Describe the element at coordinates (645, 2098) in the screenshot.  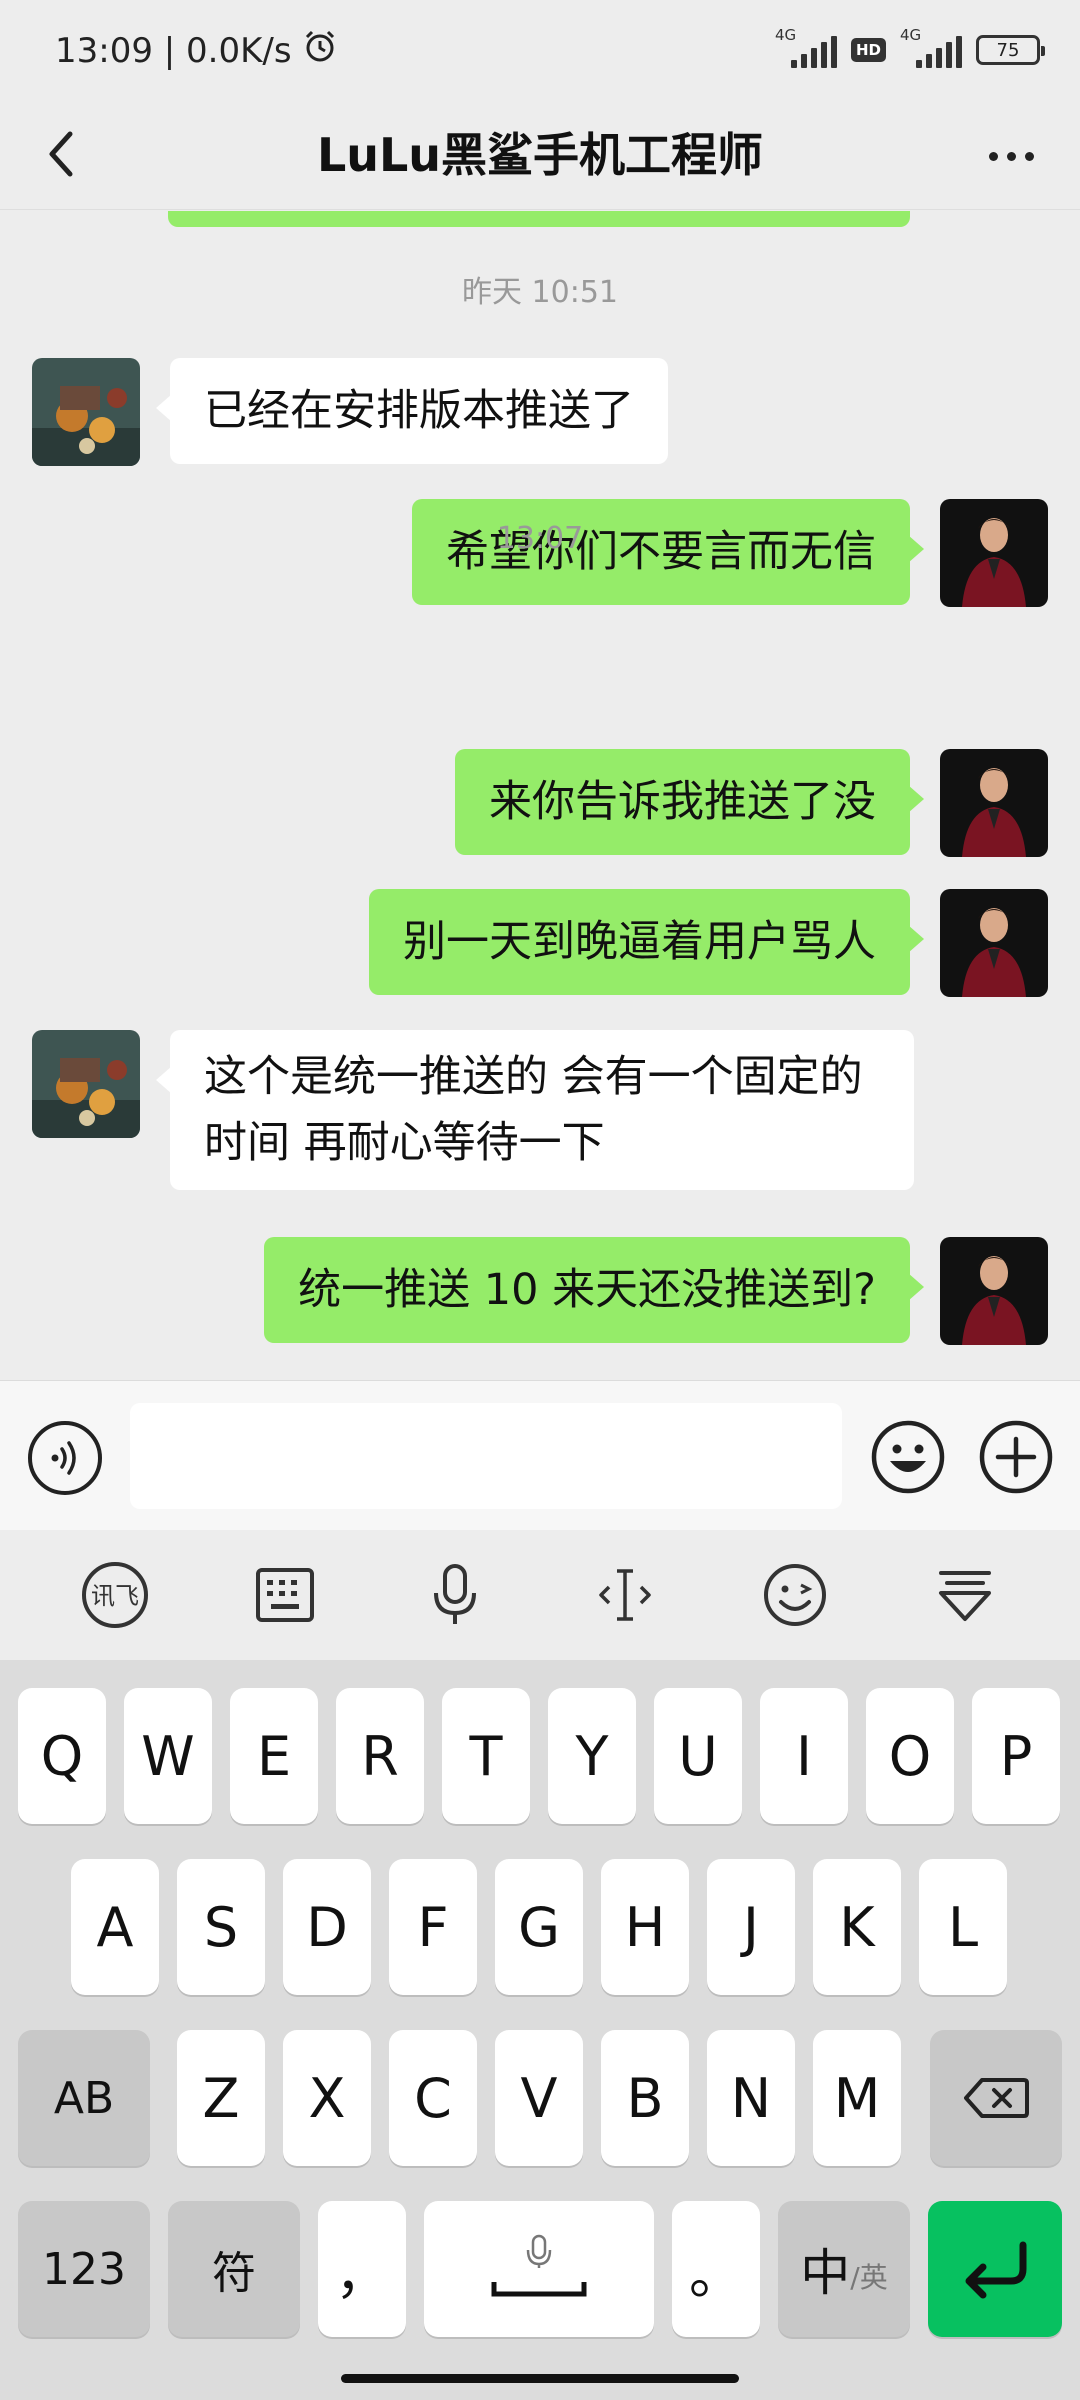
I see `key-b: B` at that location.